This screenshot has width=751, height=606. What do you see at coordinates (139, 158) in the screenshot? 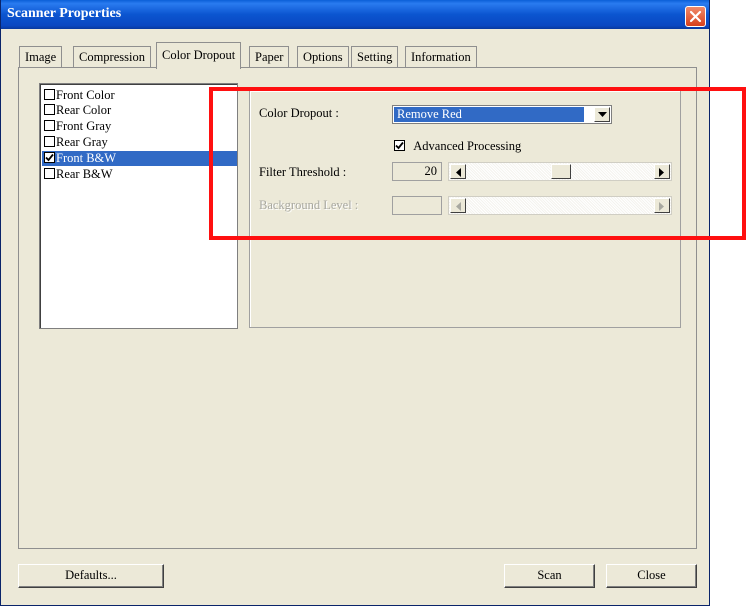
I see `list-item-front-bw: Front B&W` at bounding box center [139, 158].